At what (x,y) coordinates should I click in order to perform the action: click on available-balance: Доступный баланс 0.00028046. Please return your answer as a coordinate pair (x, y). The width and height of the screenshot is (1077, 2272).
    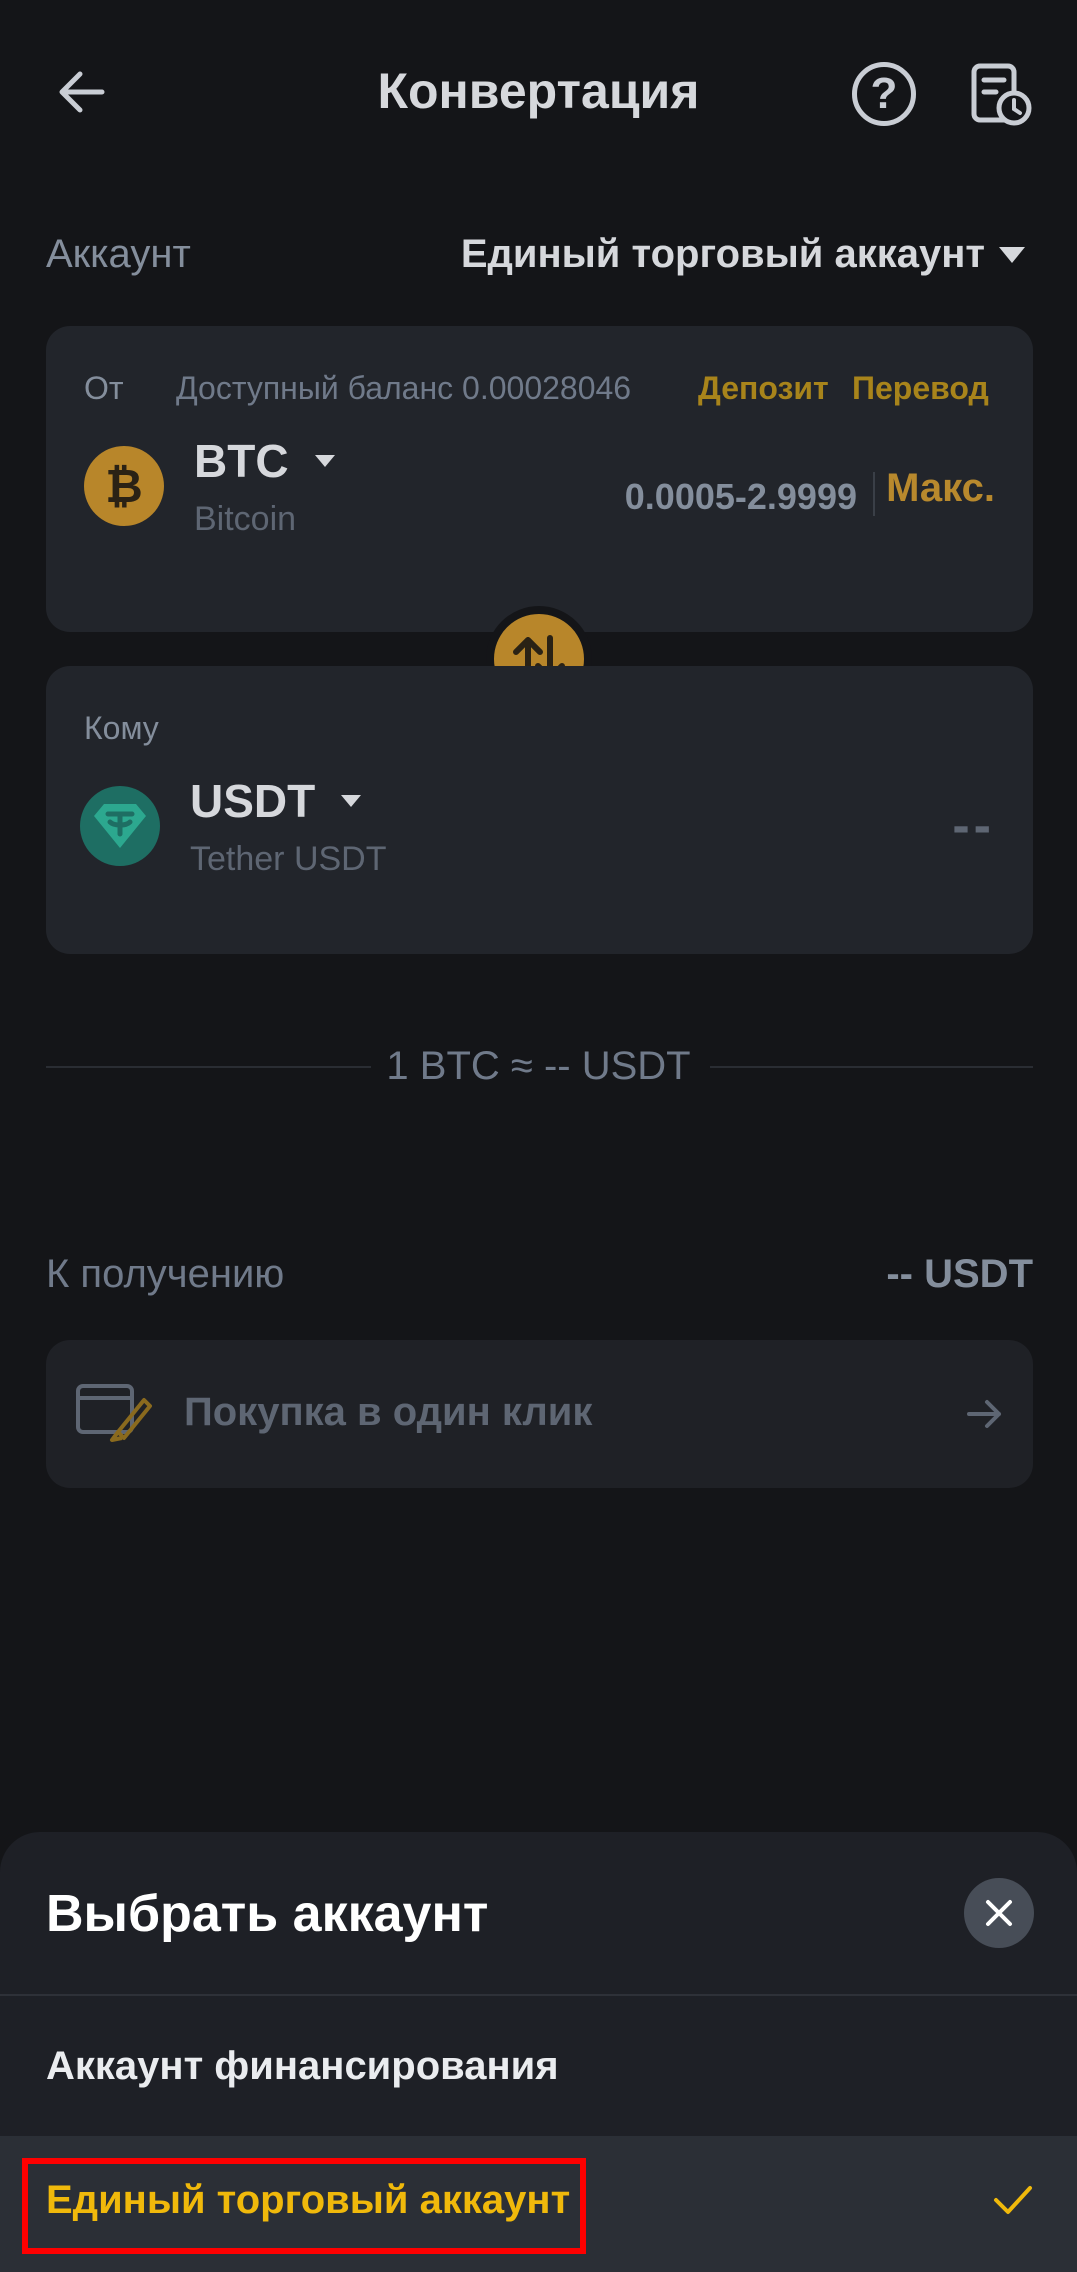
    Looking at the image, I should click on (404, 388).